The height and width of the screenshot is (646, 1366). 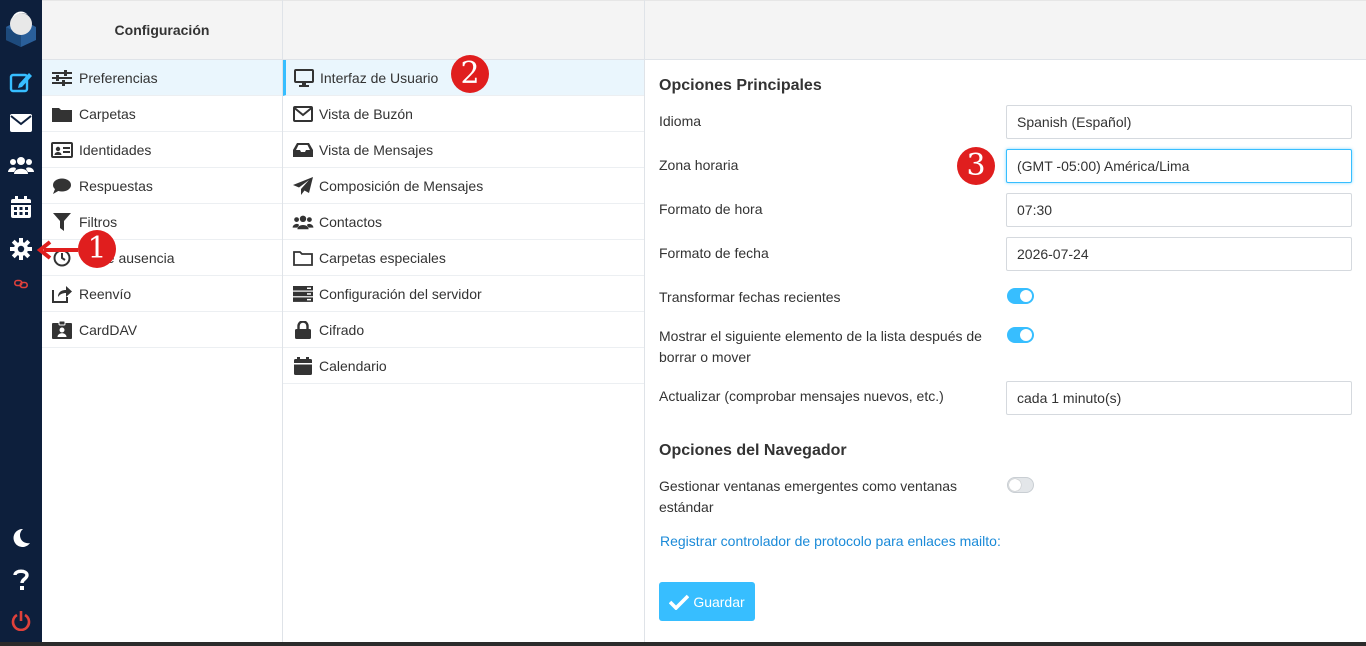 I want to click on section-item-composicion: Composición de Mensajes, so click(x=463, y=186).